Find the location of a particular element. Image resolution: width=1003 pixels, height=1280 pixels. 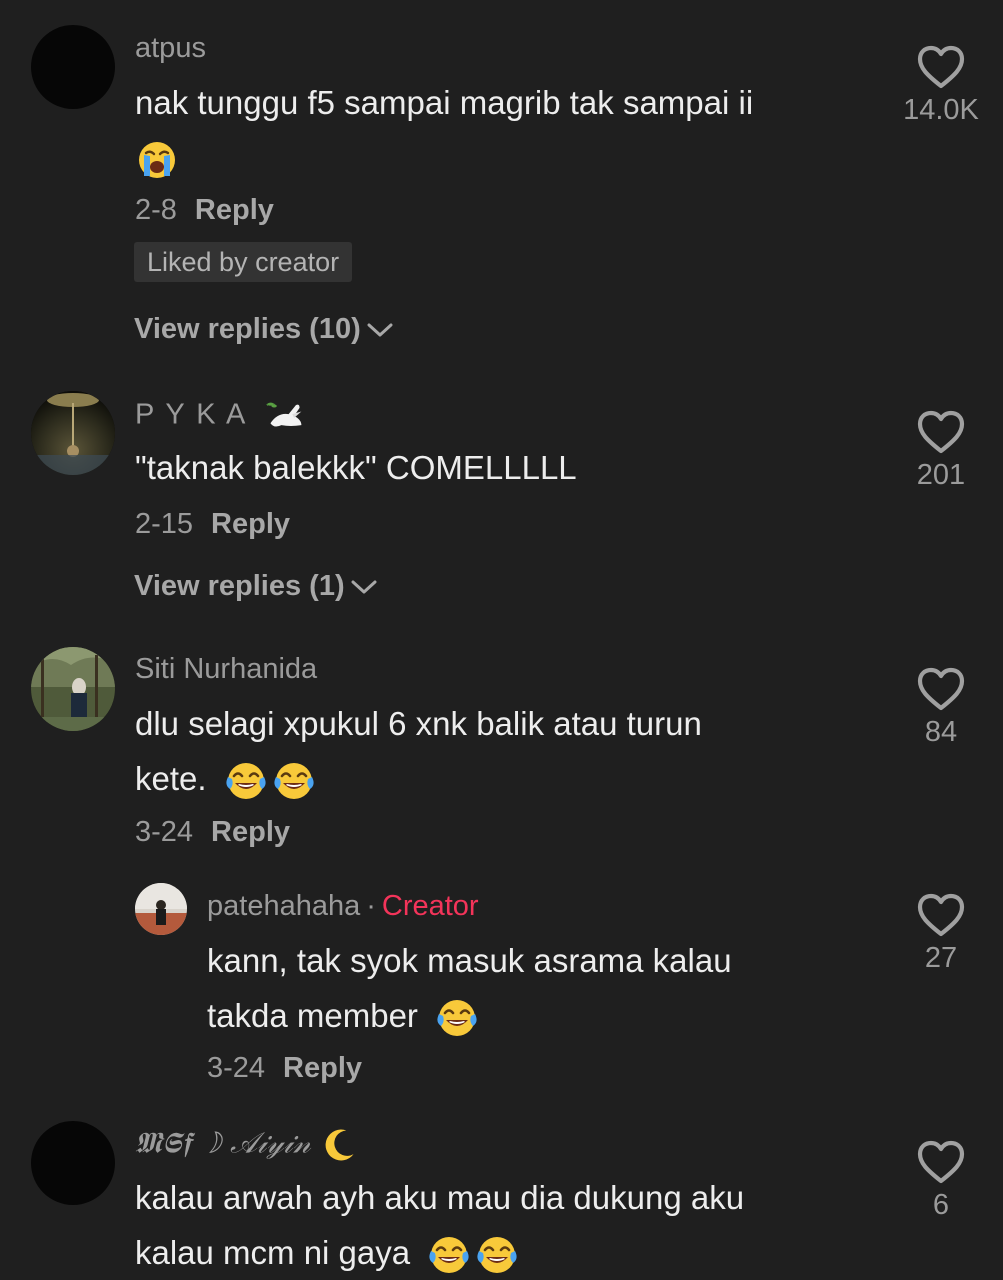

comment-username: P Y K A is located at coordinates (220, 416).